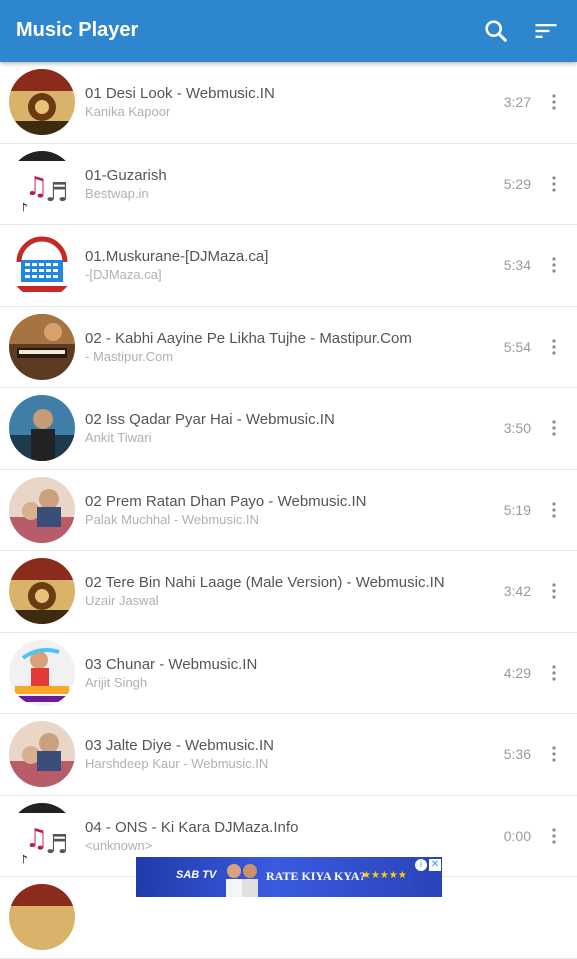 The width and height of the screenshot is (577, 959). I want to click on ad-brand: SAB TV, so click(196, 875).